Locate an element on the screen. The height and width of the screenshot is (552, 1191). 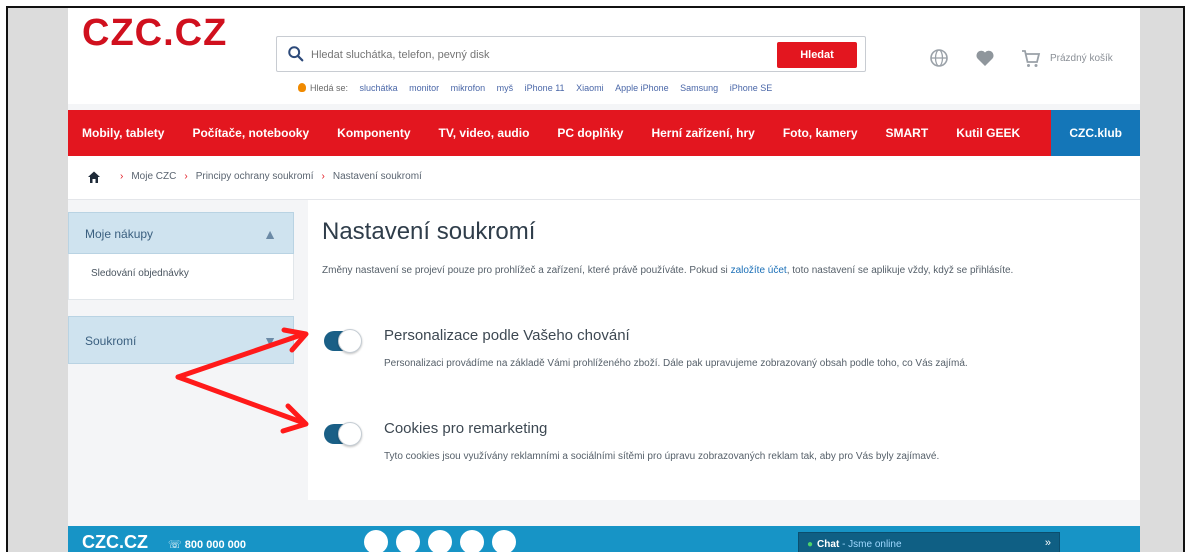
nav-item-herni-zarizeni: Herní zařízení, hry is located at coordinates (702, 133).